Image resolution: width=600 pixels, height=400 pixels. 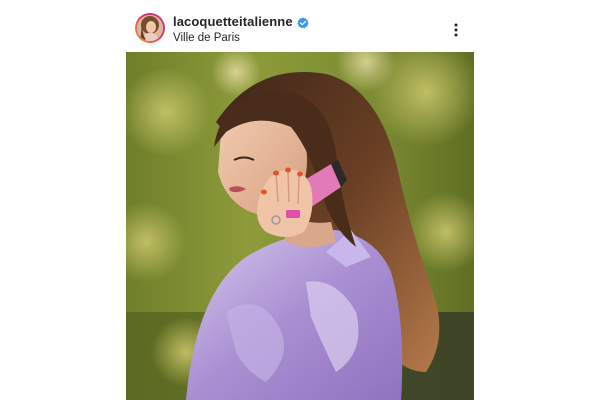 What do you see at coordinates (302, 22) in the screenshot?
I see `verified-badge-icon` at bounding box center [302, 22].